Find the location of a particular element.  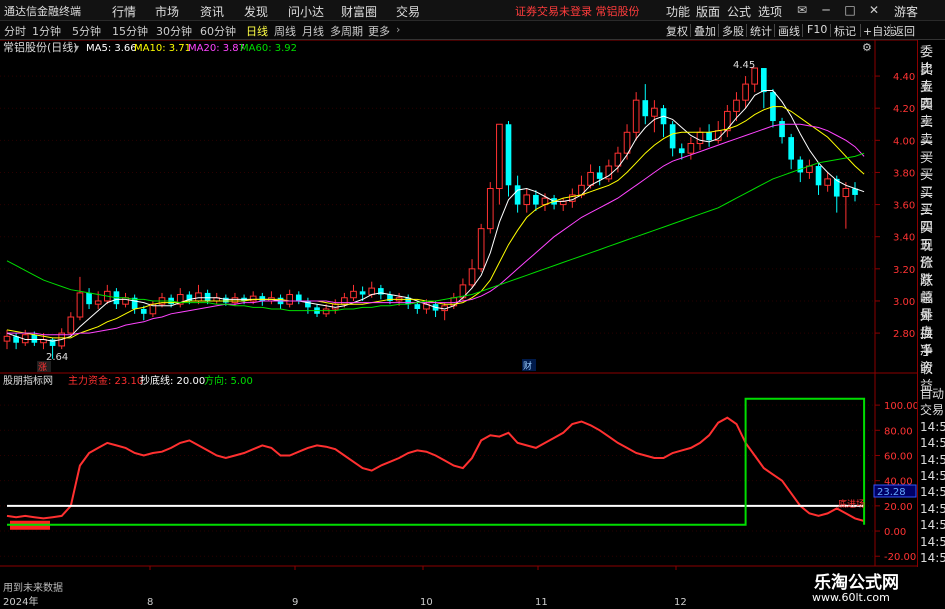

guest-label: 游客 is located at coordinates (906, 11).